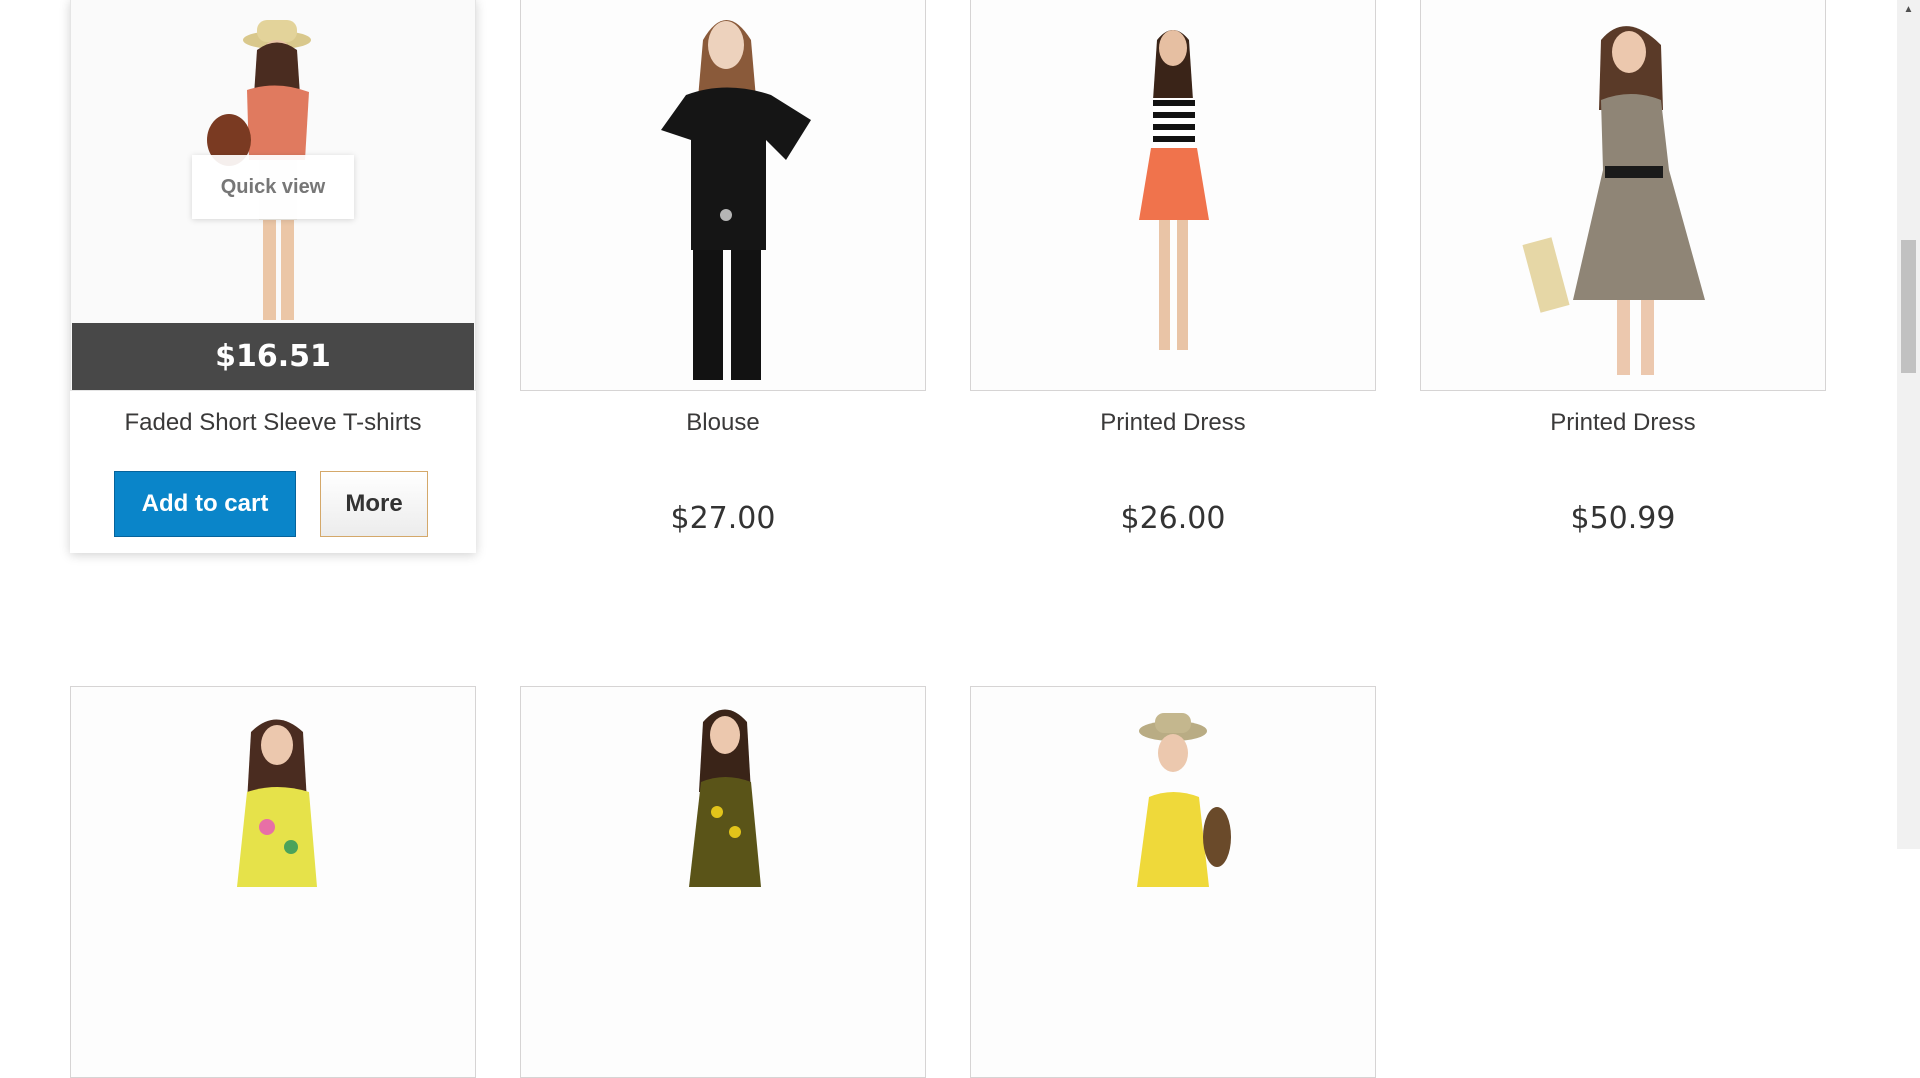 The image size is (1920, 1078). I want to click on more-button: More, so click(374, 504).